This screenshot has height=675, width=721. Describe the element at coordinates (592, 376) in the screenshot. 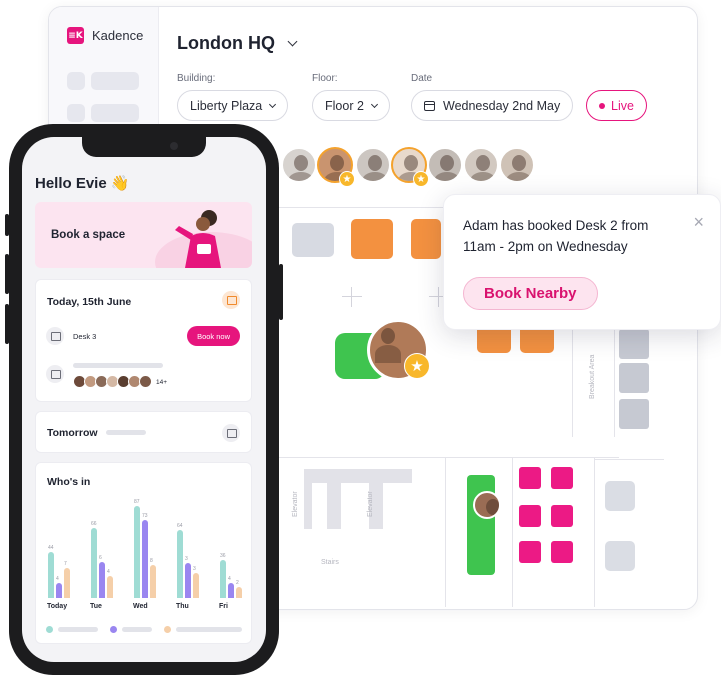

I see `breakout-area-label: Breakout Area` at that location.